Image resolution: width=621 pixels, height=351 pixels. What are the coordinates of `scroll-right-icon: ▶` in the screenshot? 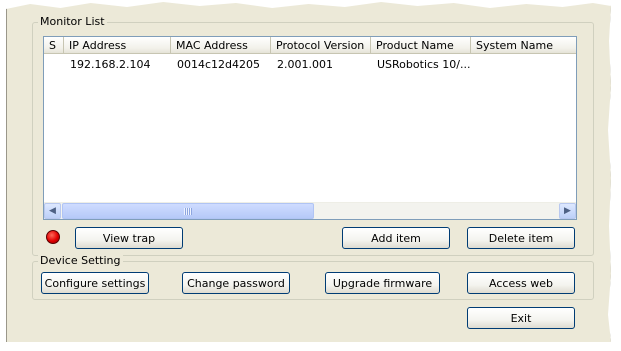 It's located at (567, 211).